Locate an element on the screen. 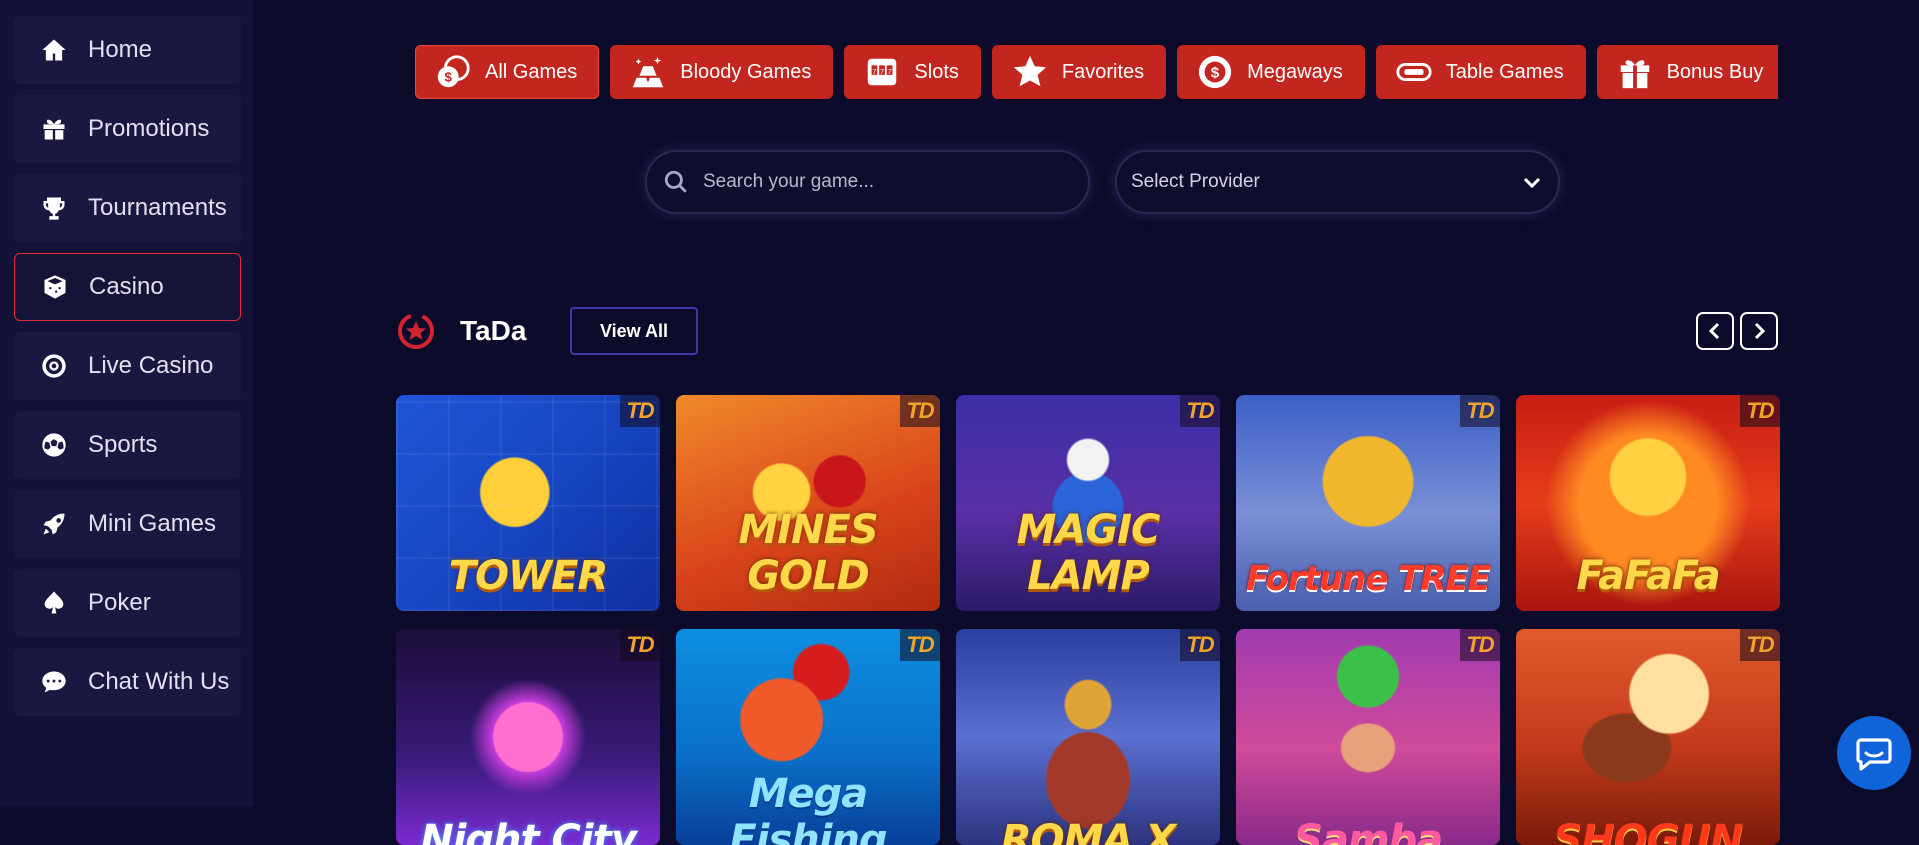 The image size is (1919, 845). chevron-left-icon is located at coordinates (1714, 331).